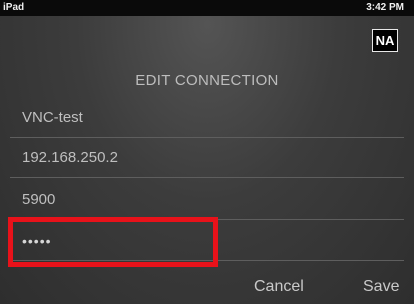  Describe the element at coordinates (207, 8) in the screenshot. I see `status-bar: iPad 3:42 PM` at that location.